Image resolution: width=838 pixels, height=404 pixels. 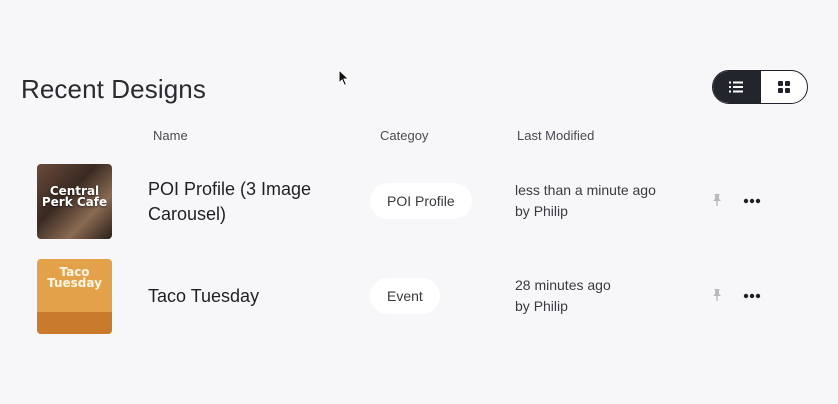 I want to click on column-header-name: Name, so click(x=170, y=135).